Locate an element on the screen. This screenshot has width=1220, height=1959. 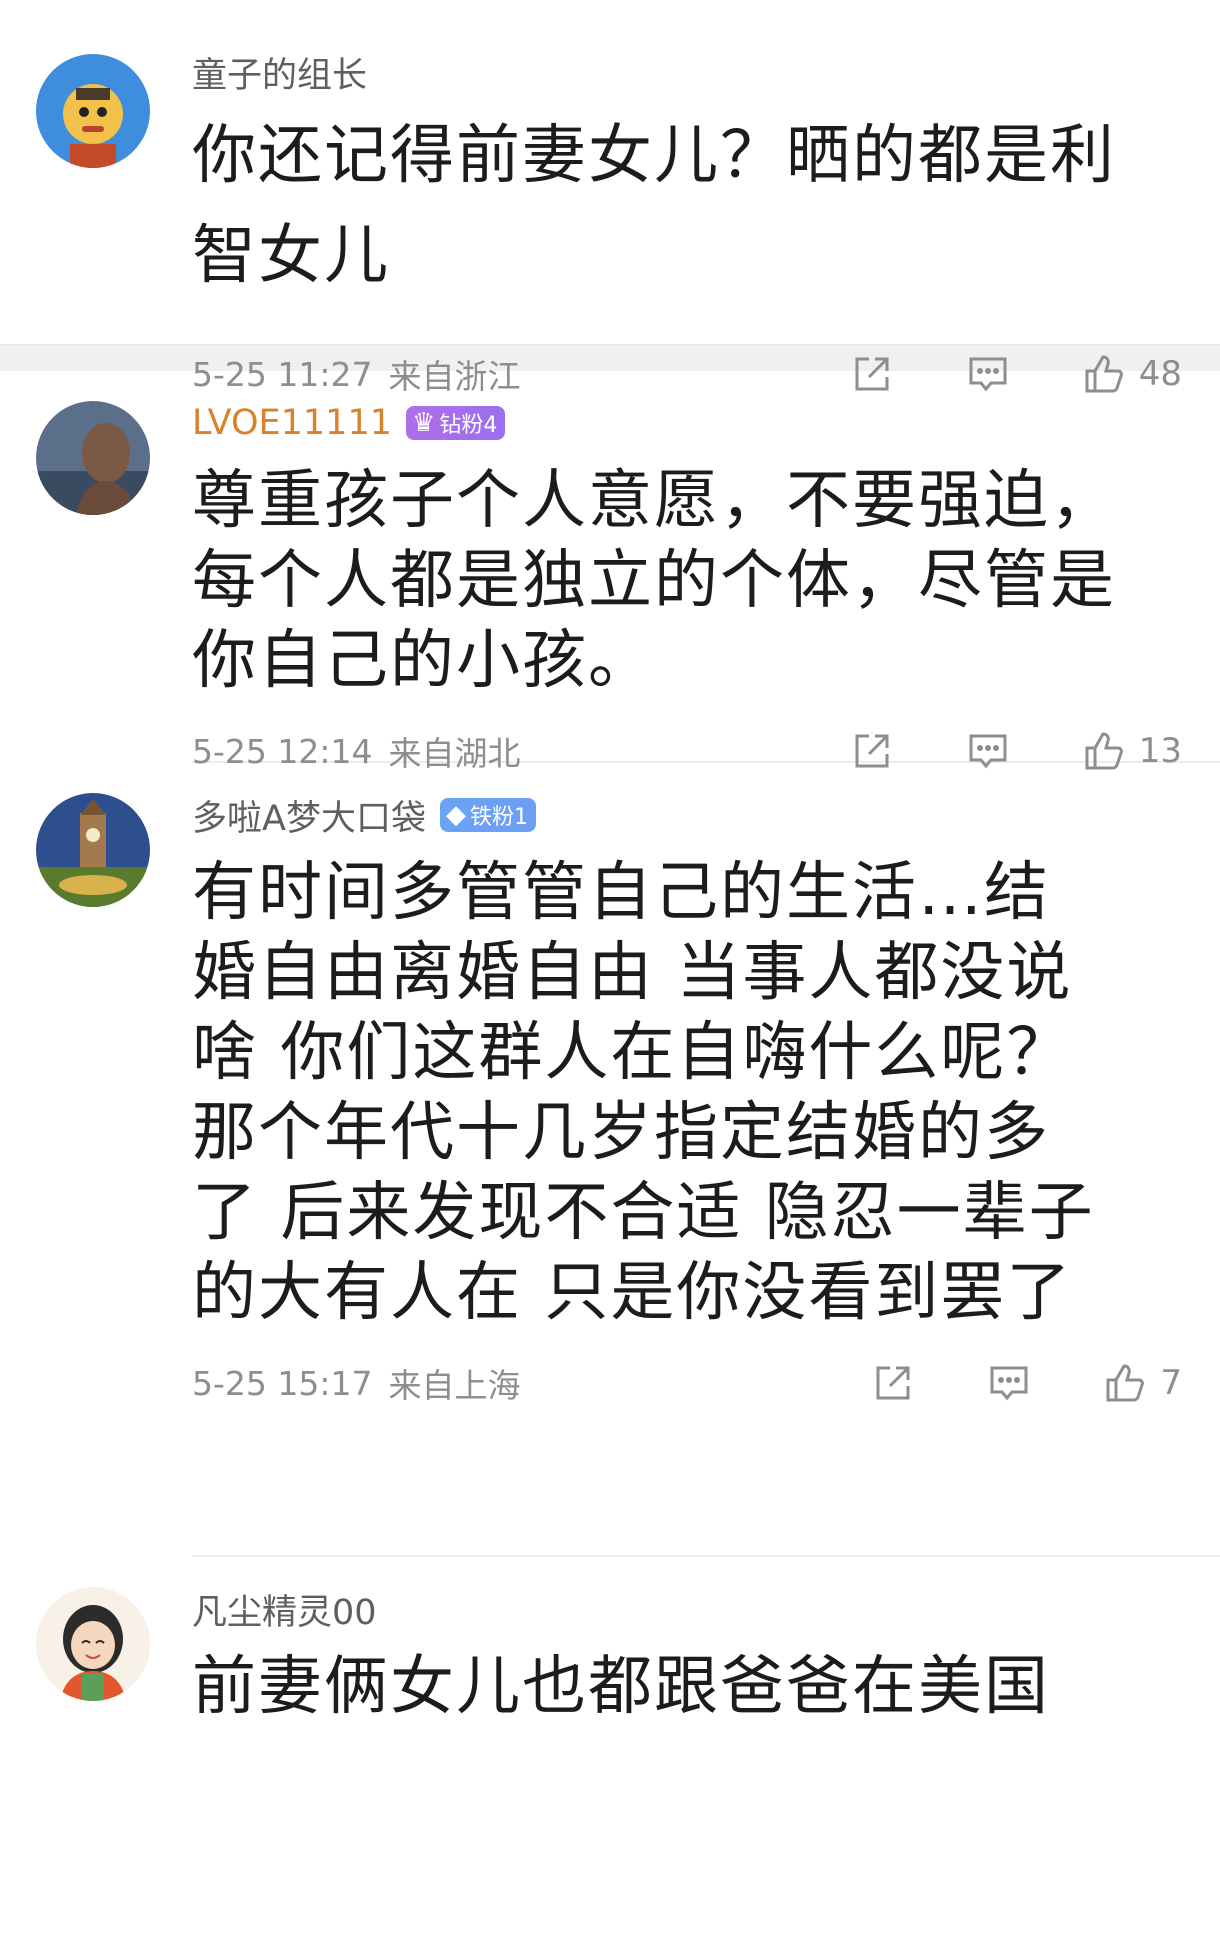
like-button: 7 is located at coordinates (1142, 1383).